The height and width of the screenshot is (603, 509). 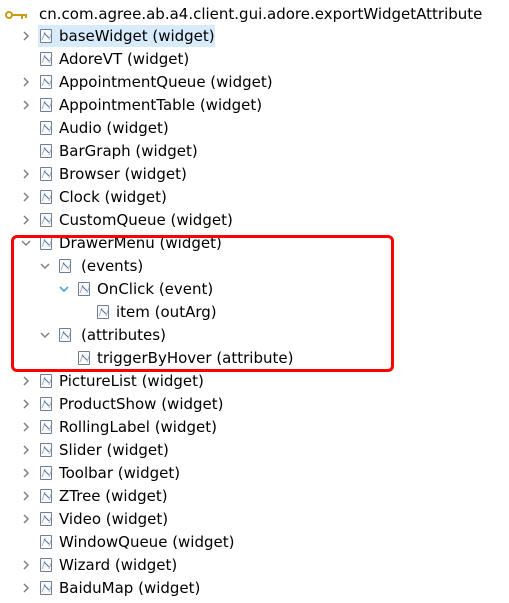 What do you see at coordinates (113, 496) in the screenshot?
I see `tree-node-label: ZTree (widget)` at bounding box center [113, 496].